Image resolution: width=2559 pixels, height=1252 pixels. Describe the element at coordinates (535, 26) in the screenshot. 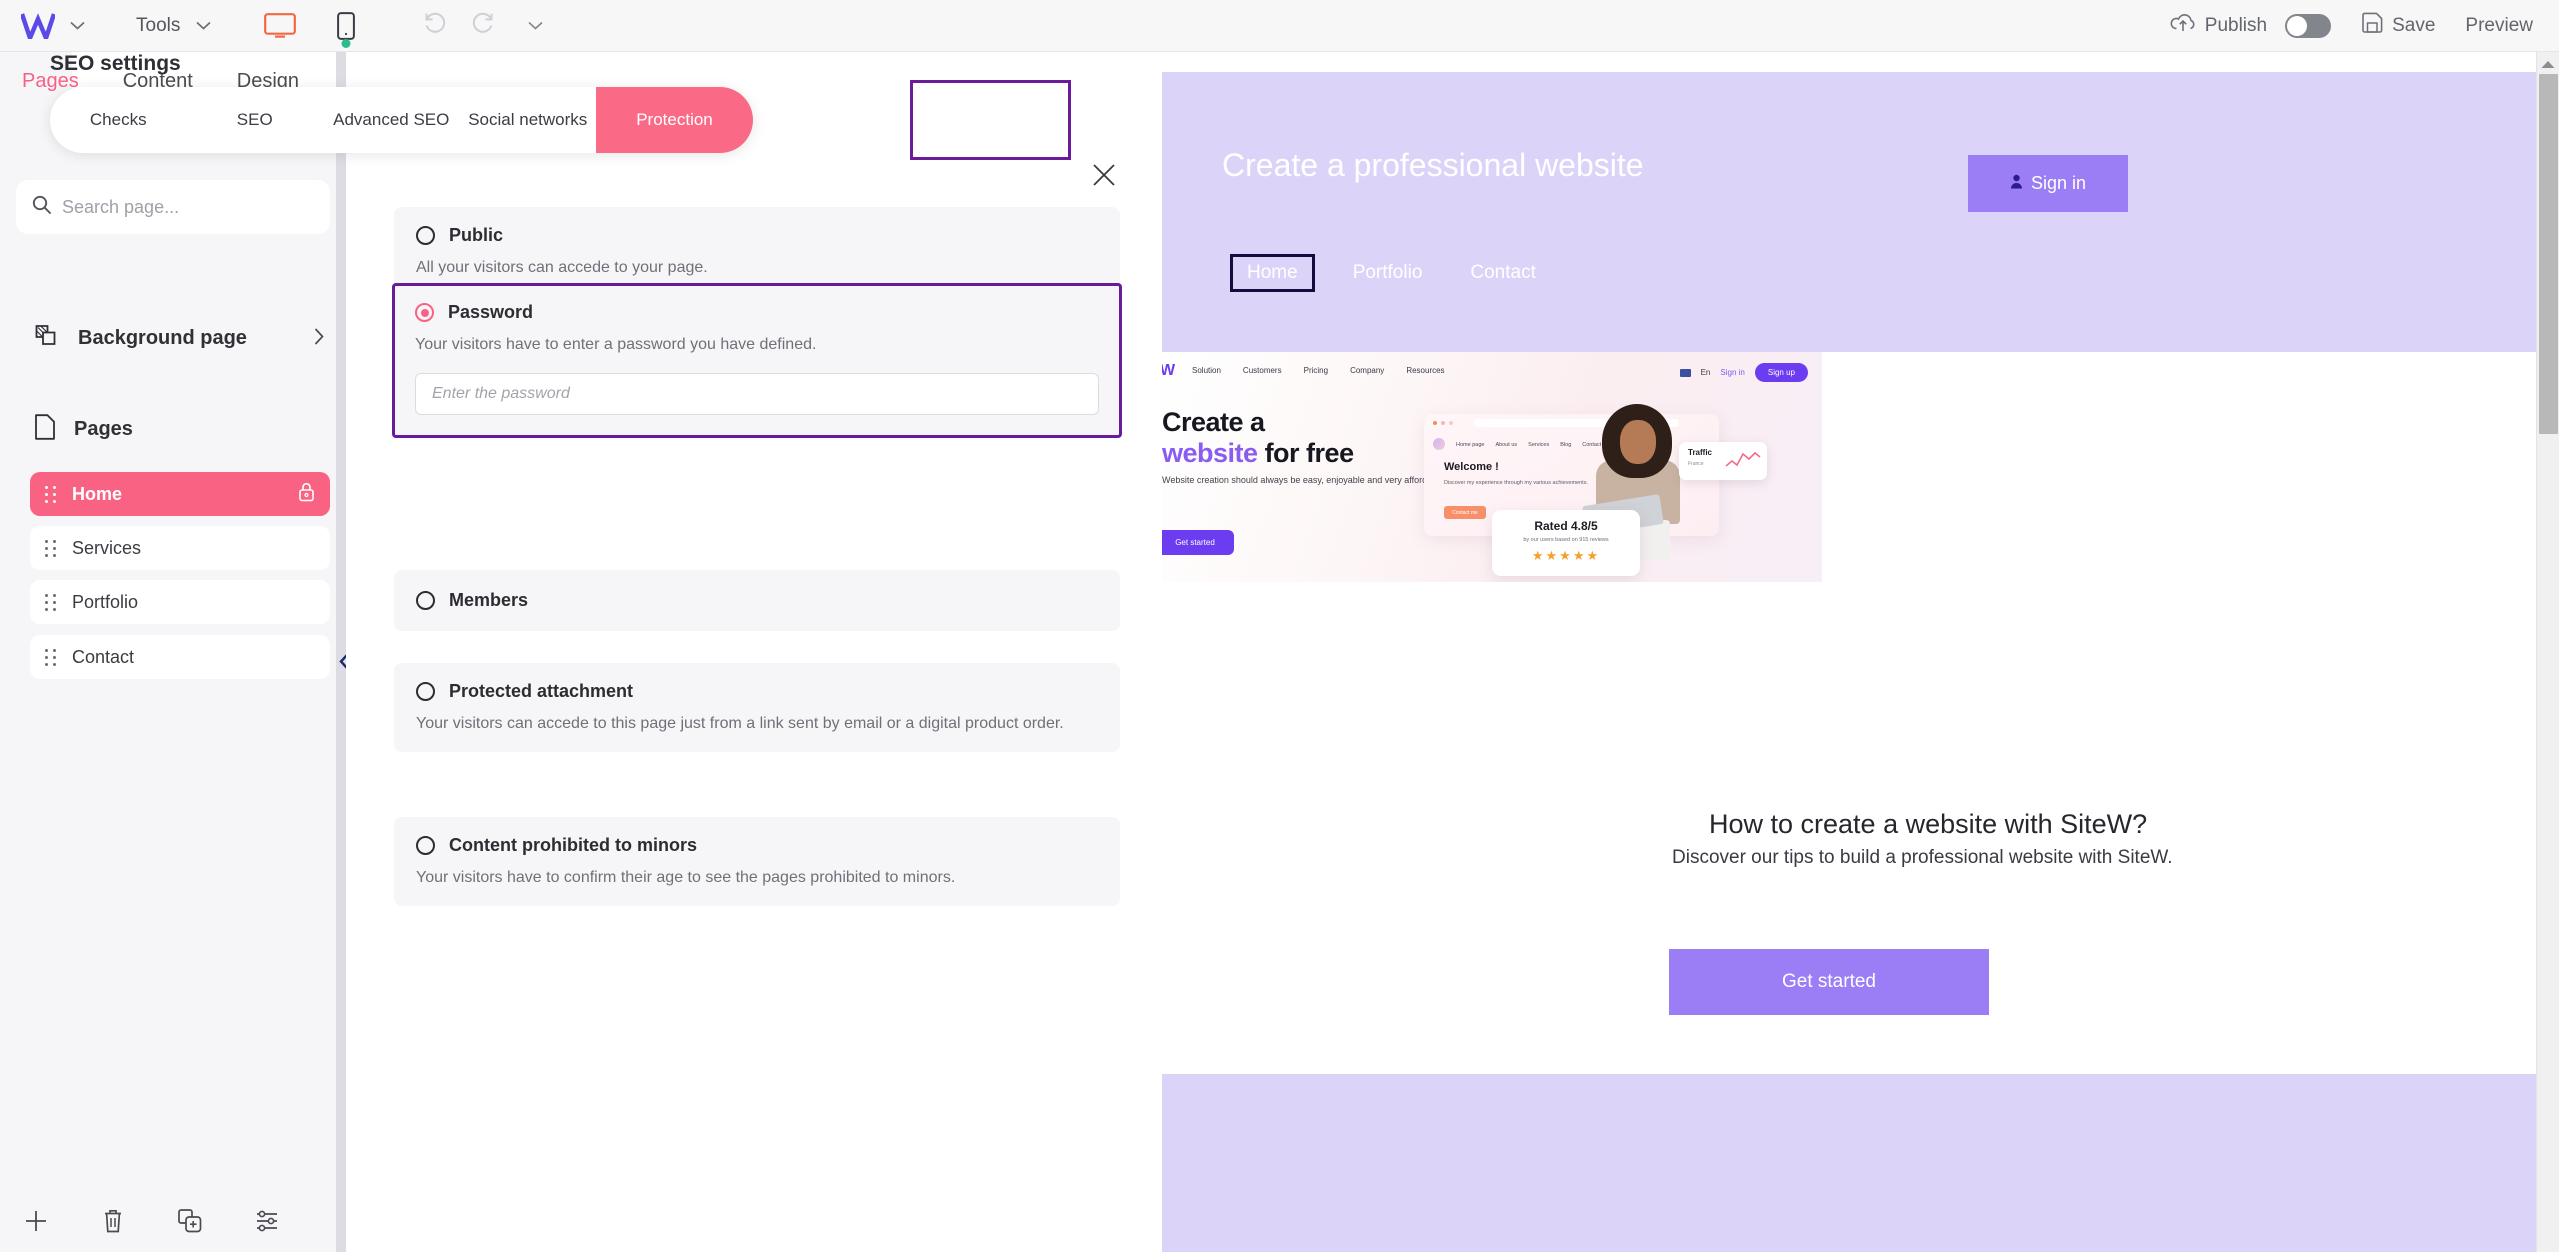

I see `history-chevron-down-icon` at that location.